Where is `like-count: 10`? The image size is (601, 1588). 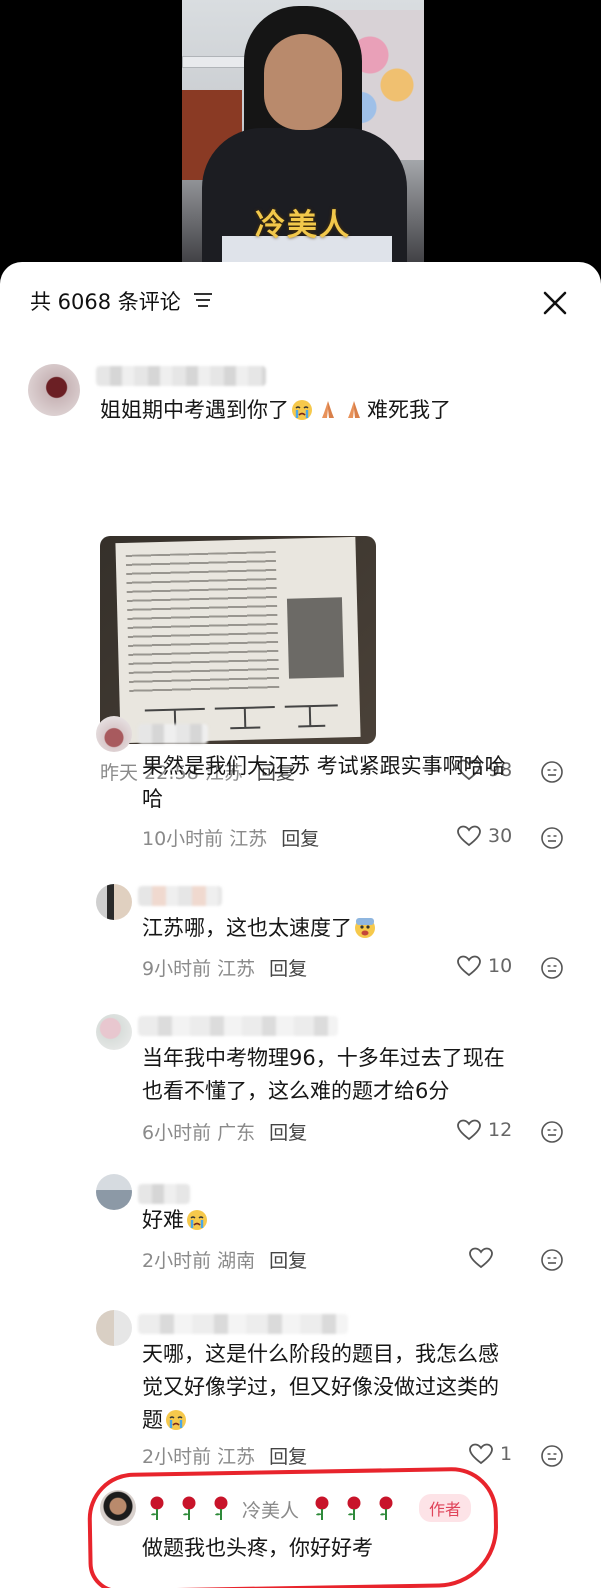
like-count: 10 is located at coordinates (500, 966).